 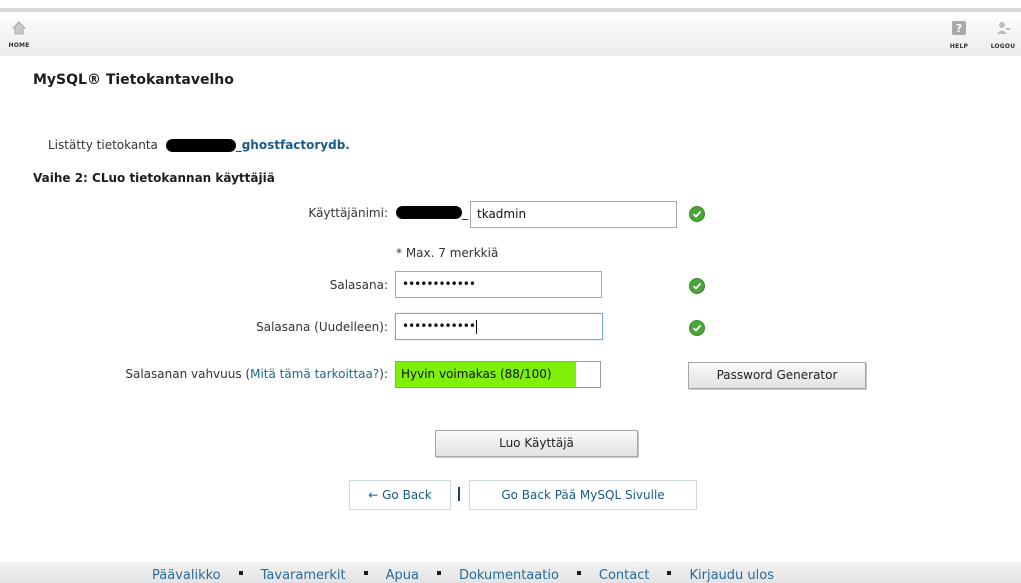 I want to click on password-generator-button: Password Generator, so click(x=777, y=375).